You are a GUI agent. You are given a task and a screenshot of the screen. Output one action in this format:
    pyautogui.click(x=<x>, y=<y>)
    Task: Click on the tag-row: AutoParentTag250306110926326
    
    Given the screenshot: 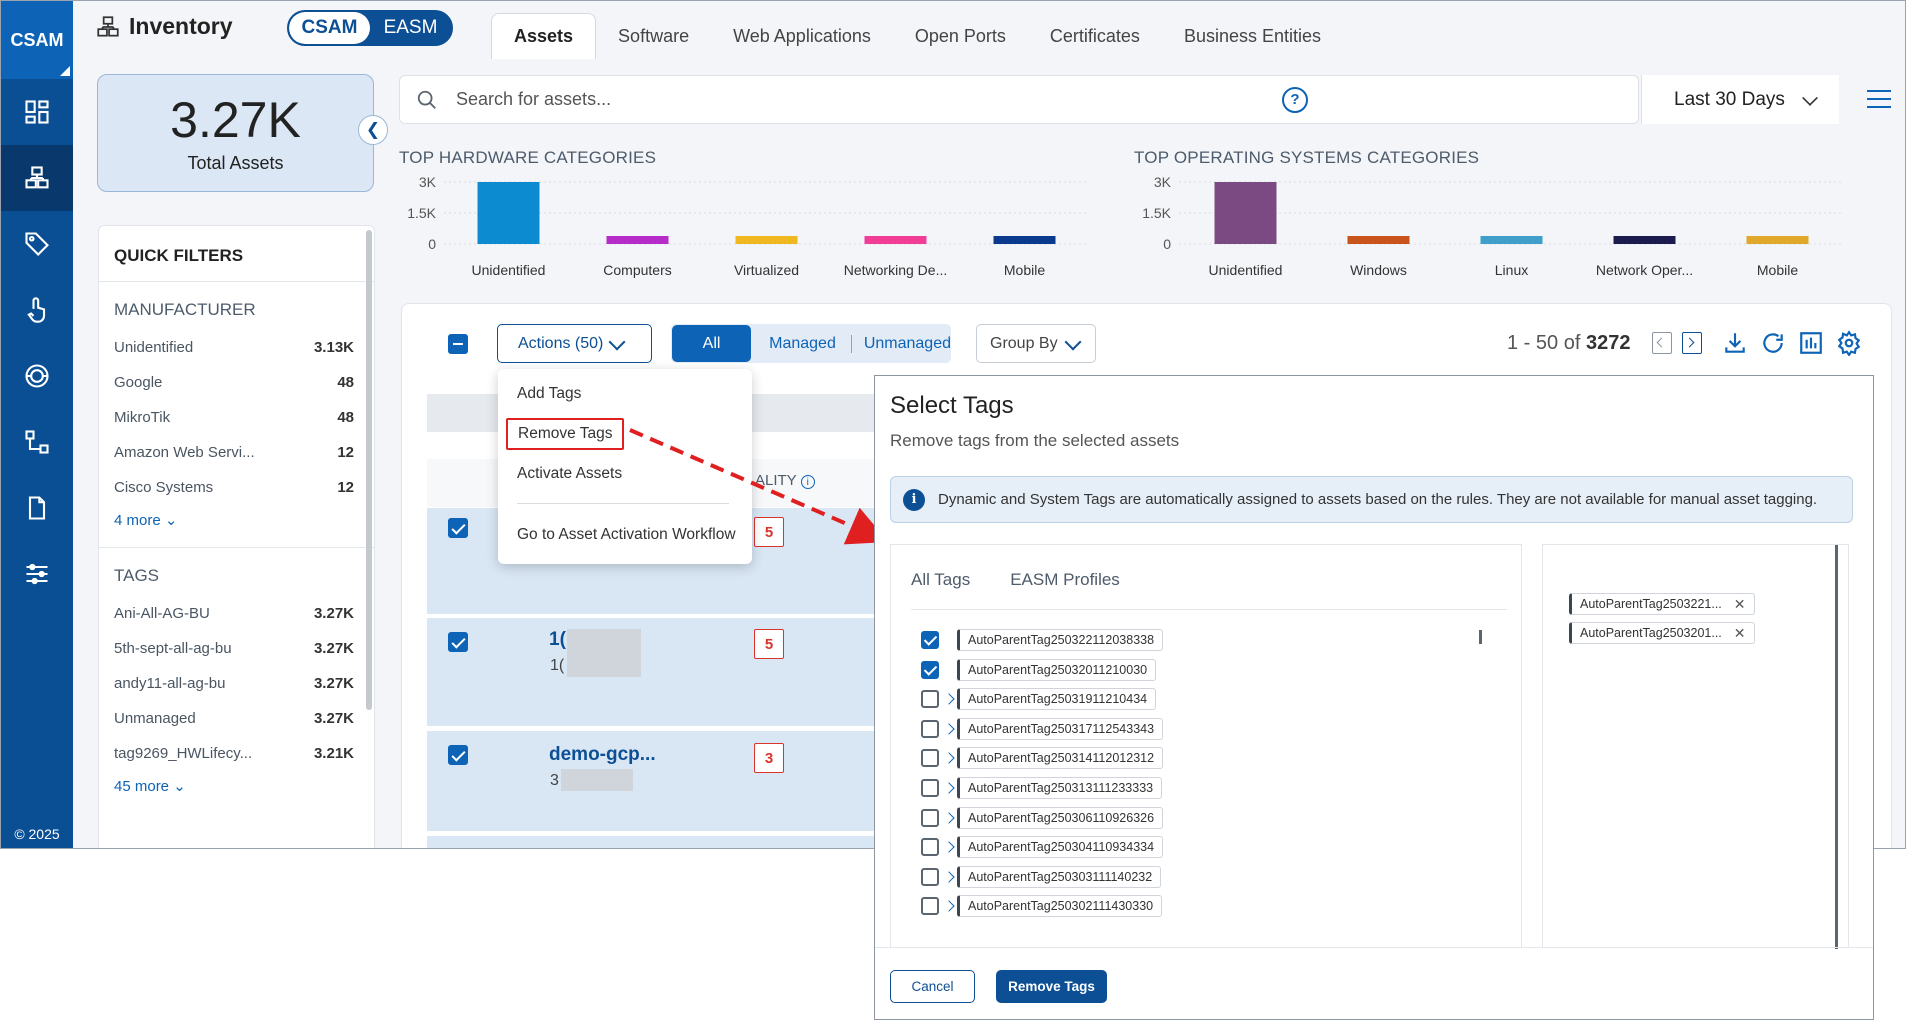 What is the action you would take?
    pyautogui.click(x=1042, y=818)
    